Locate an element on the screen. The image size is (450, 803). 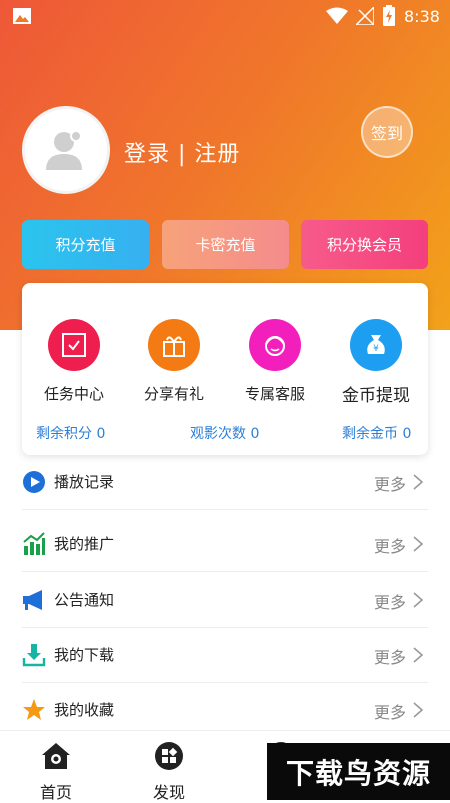
discover-icon is located at coordinates (169, 756).